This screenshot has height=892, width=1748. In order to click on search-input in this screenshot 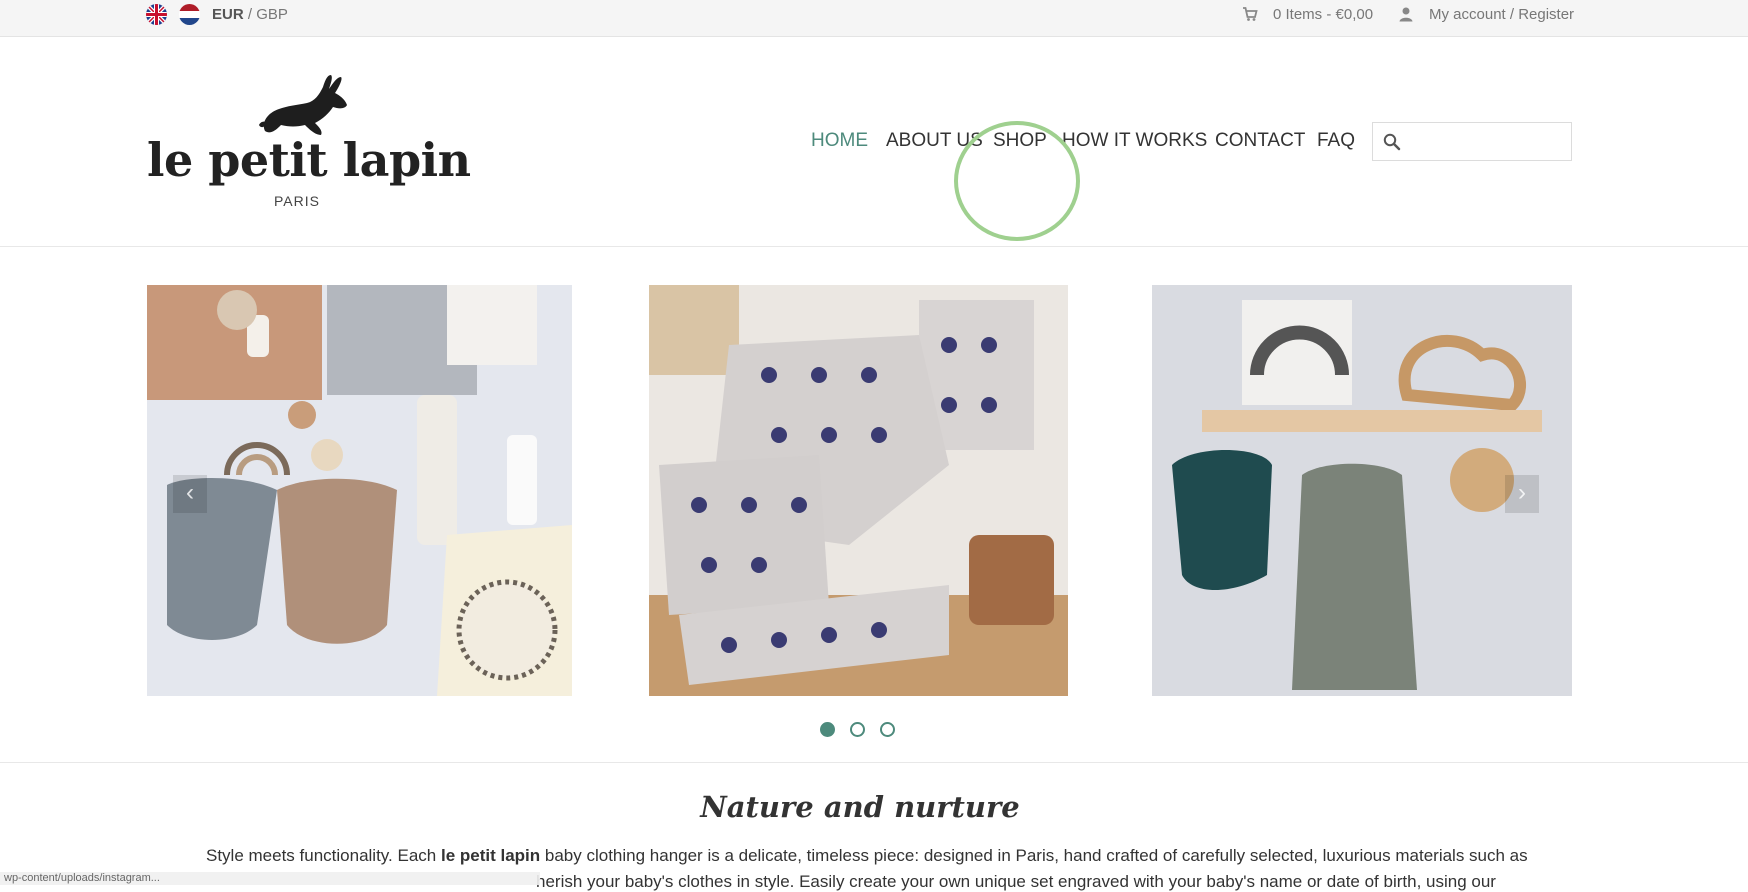, I will do `click(1472, 141)`.